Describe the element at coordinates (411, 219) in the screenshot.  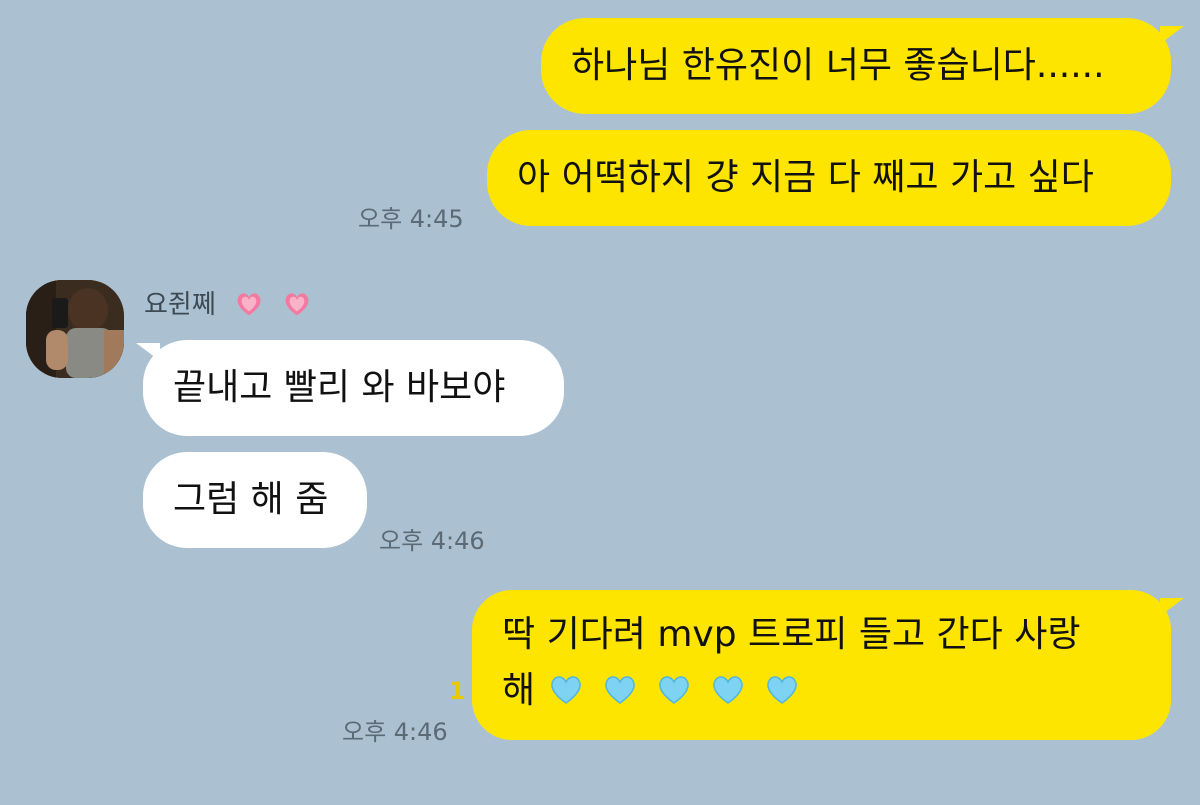
I see `message-timestamp: 오후 4:45` at that location.